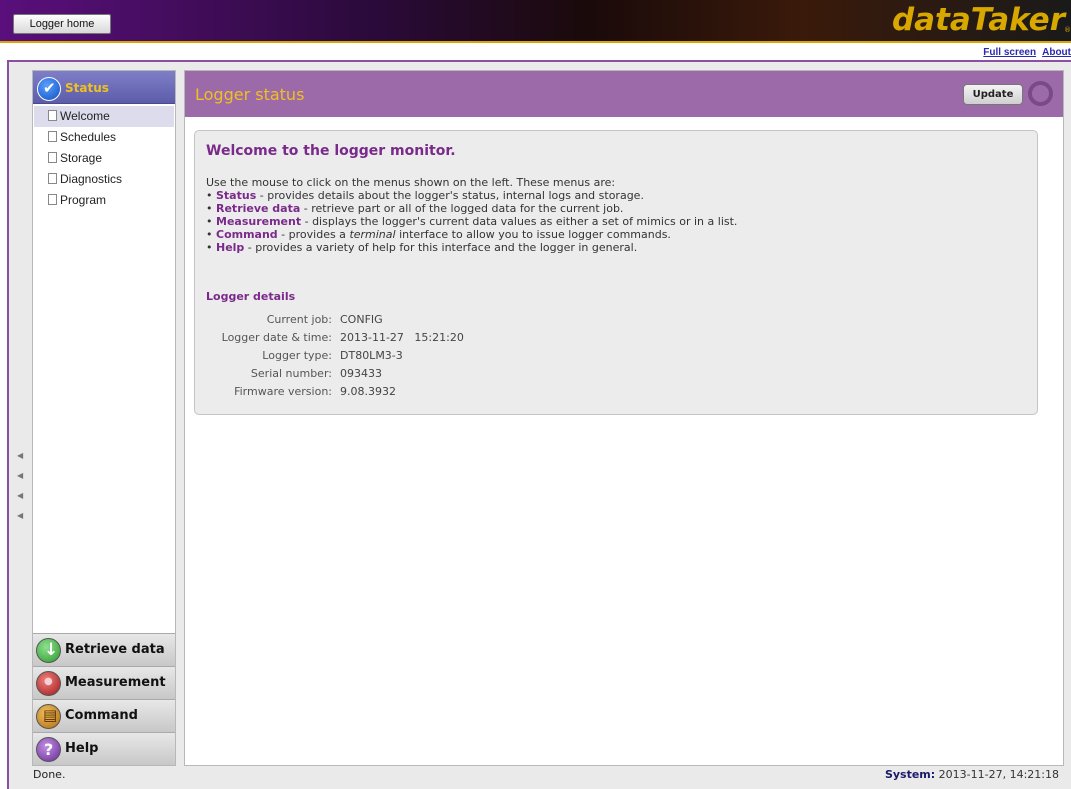 This screenshot has height=789, width=1071. I want to click on bullet-name: Status, so click(236, 195).